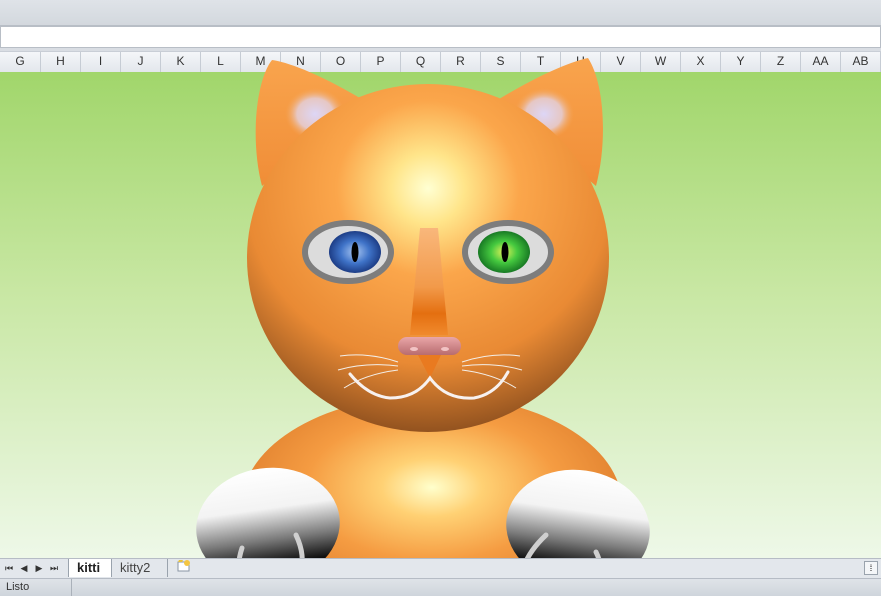 The width and height of the screenshot is (881, 596). I want to click on last-sheet-icon: ⏭, so click(54, 568).